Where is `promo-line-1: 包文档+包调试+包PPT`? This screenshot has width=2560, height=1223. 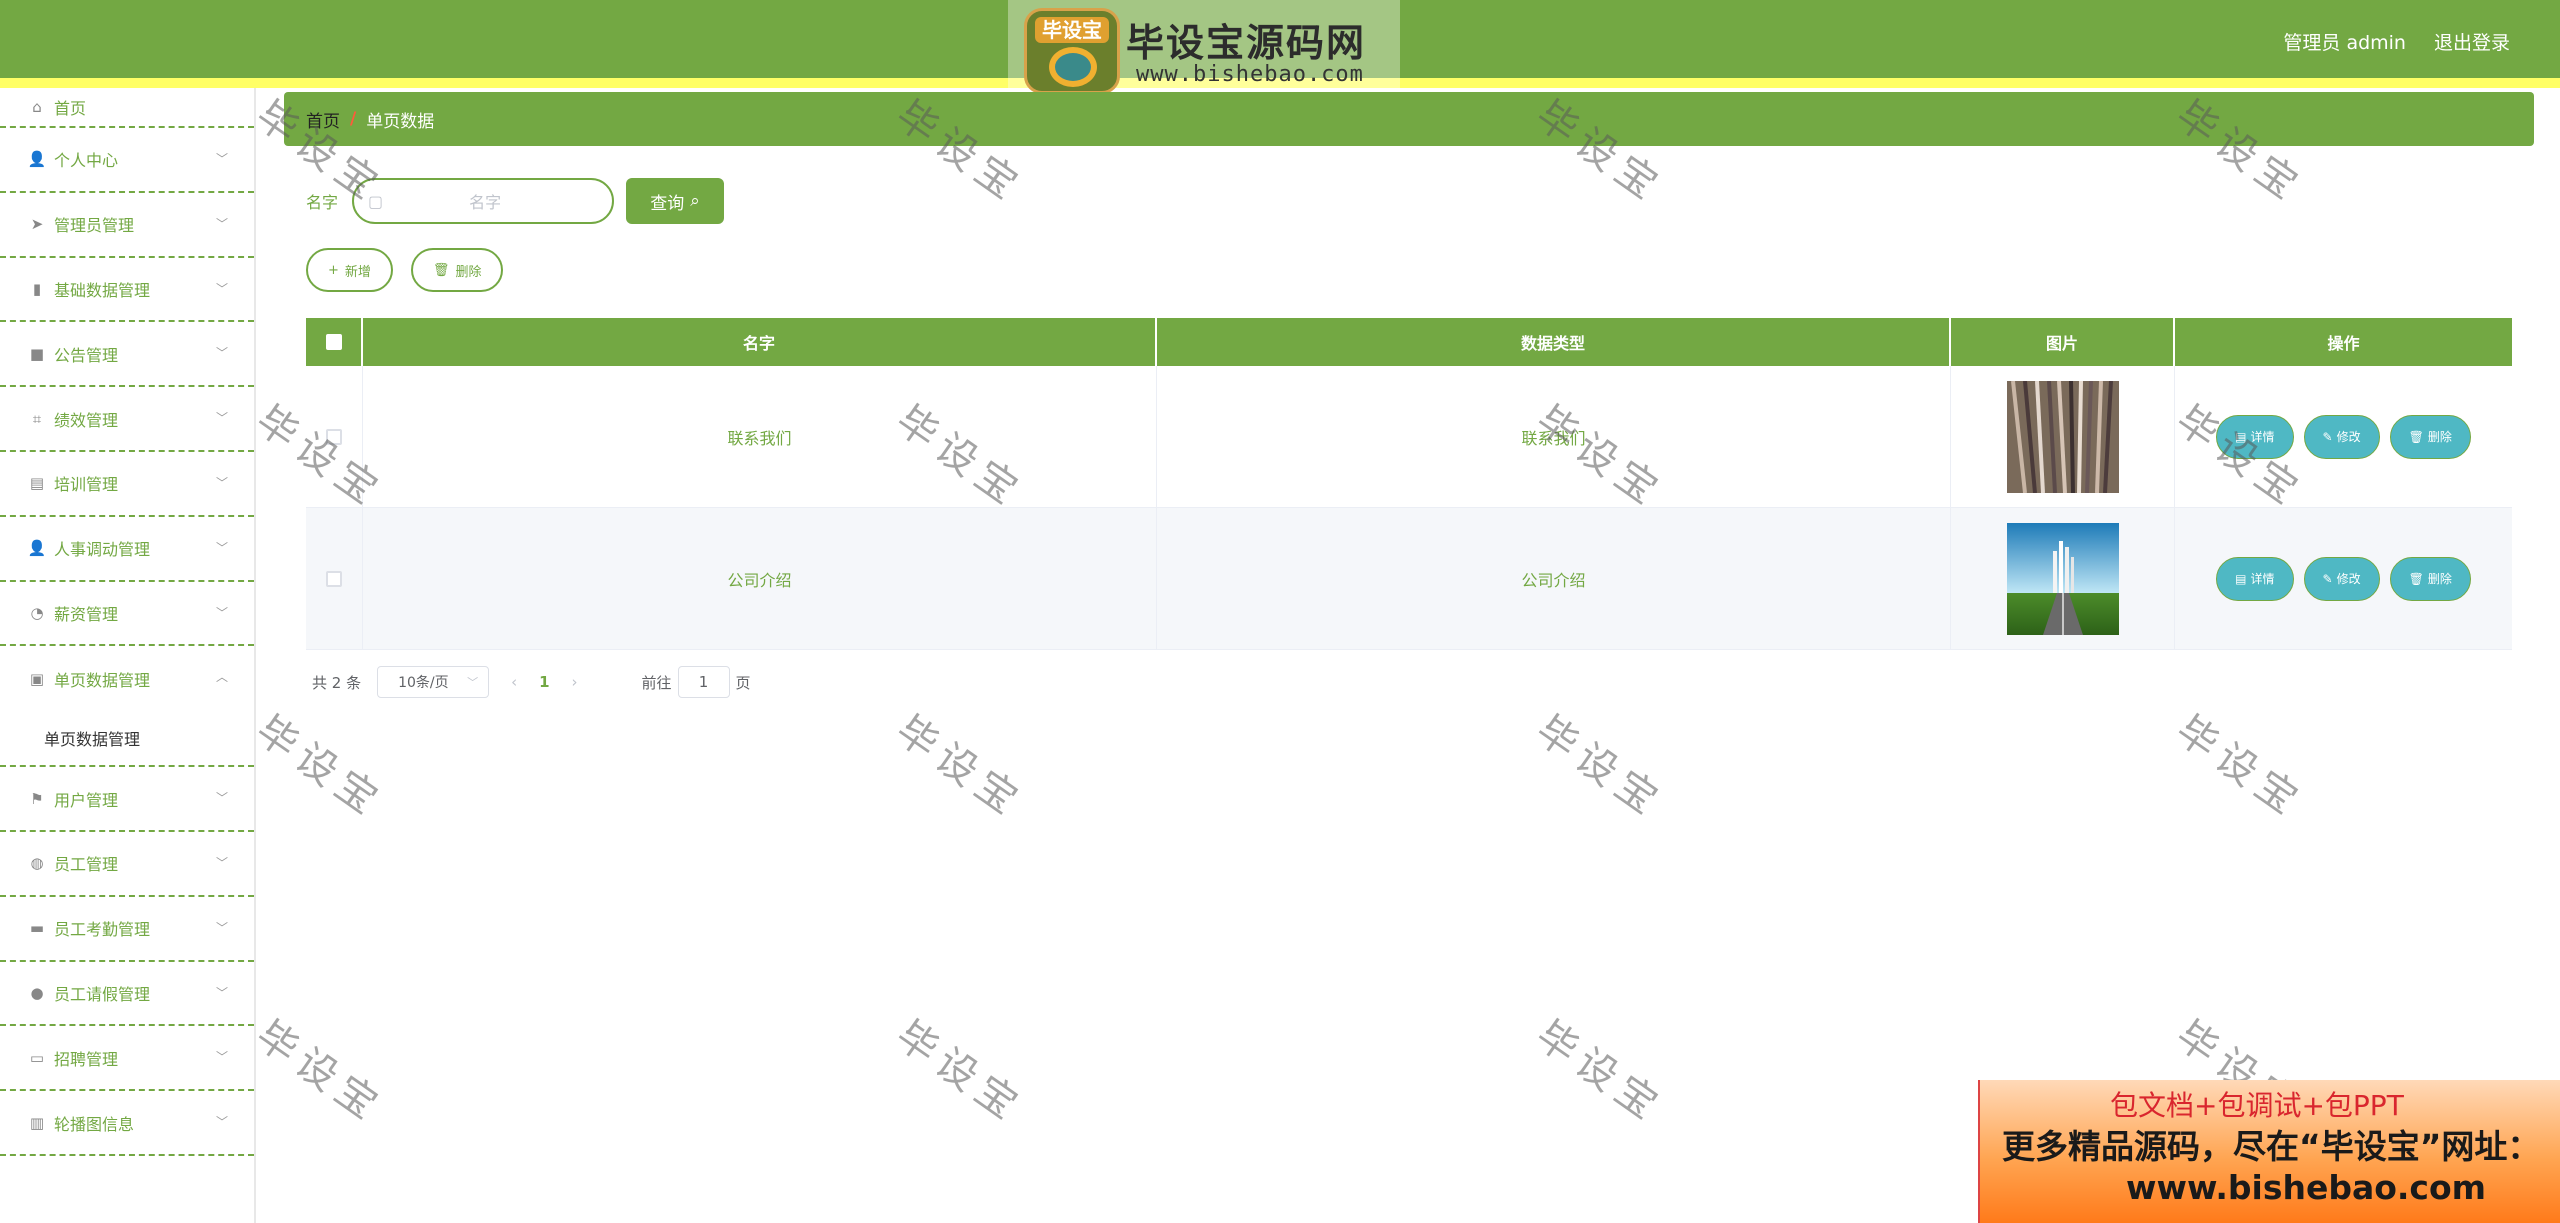
promo-line-1: 包文档+包调试+包PPT is located at coordinates (2257, 1105).